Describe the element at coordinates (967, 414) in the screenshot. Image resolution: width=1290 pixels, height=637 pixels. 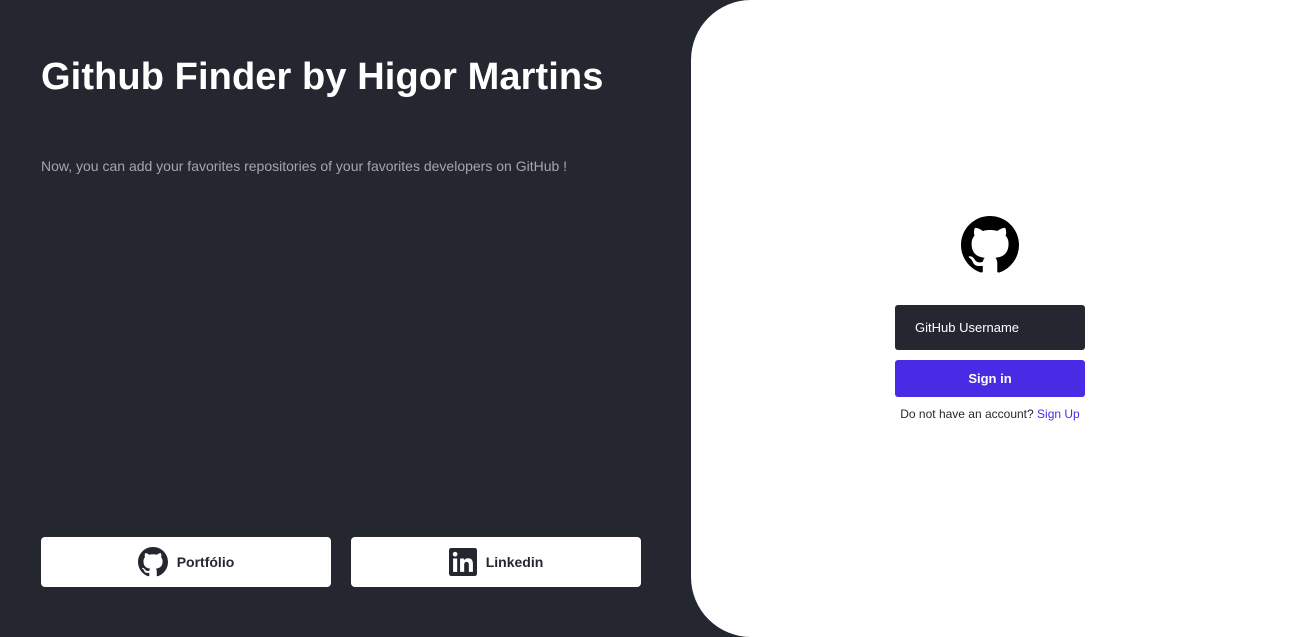
I see `signup-prompt: Do not have an account?` at that location.